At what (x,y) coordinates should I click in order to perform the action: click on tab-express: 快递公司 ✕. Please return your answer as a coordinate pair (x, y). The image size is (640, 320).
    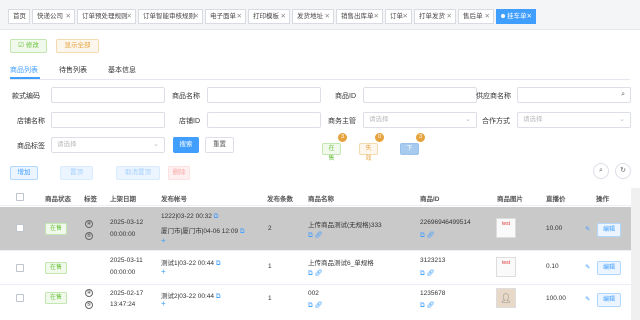
    Looking at the image, I should click on (53, 16).